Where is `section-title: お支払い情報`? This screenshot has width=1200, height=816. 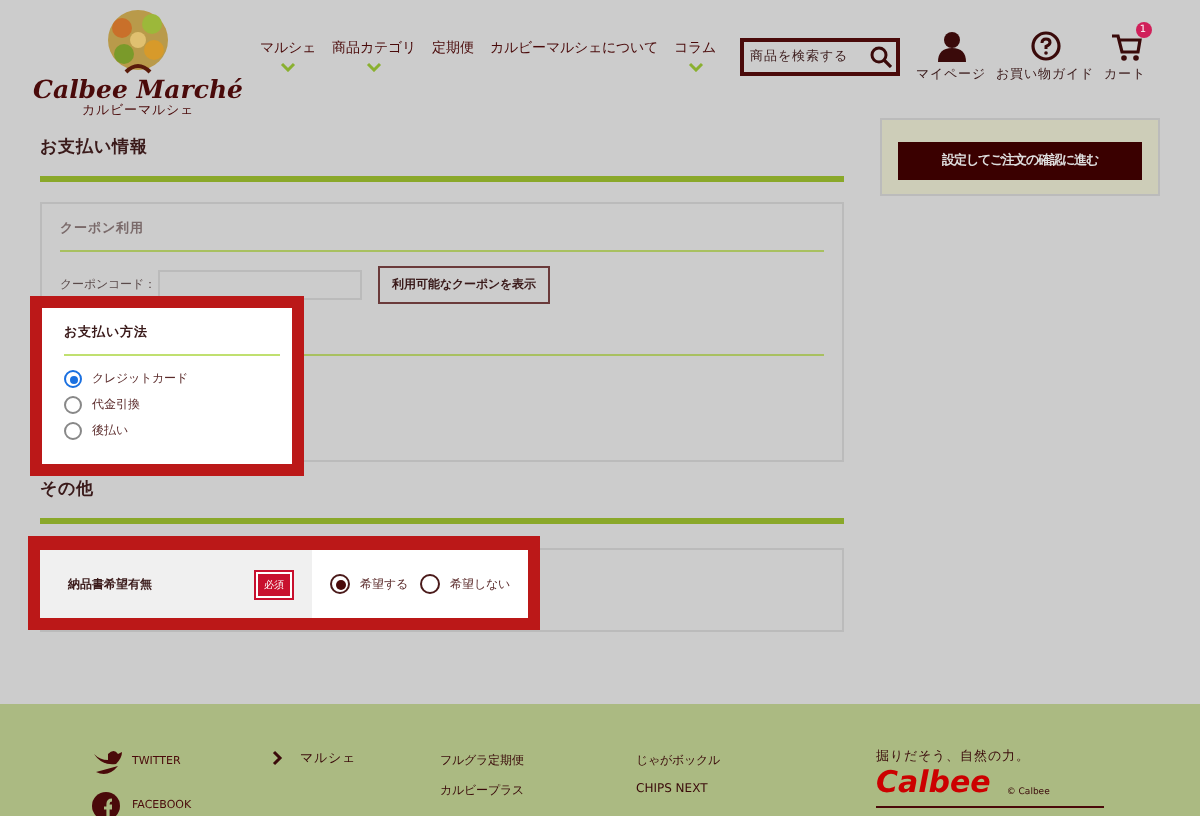 section-title: お支払い情報 is located at coordinates (95, 149).